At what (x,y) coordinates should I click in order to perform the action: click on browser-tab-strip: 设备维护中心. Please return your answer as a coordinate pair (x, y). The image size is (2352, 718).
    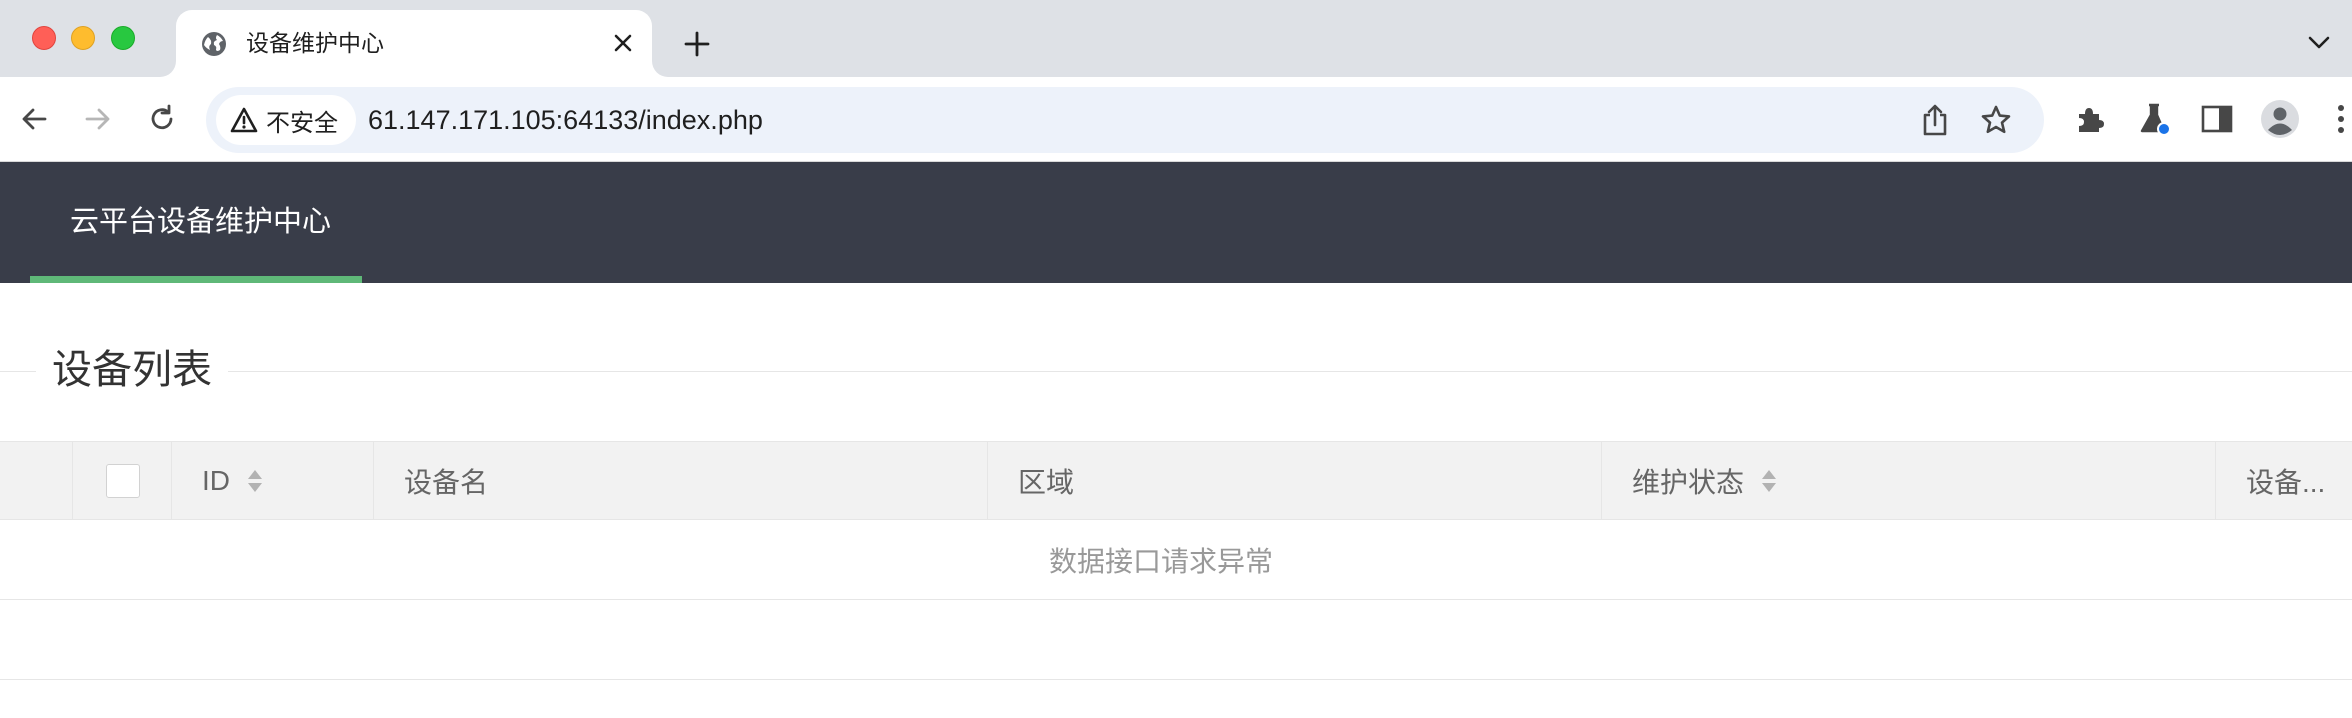
    Looking at the image, I should click on (1176, 38).